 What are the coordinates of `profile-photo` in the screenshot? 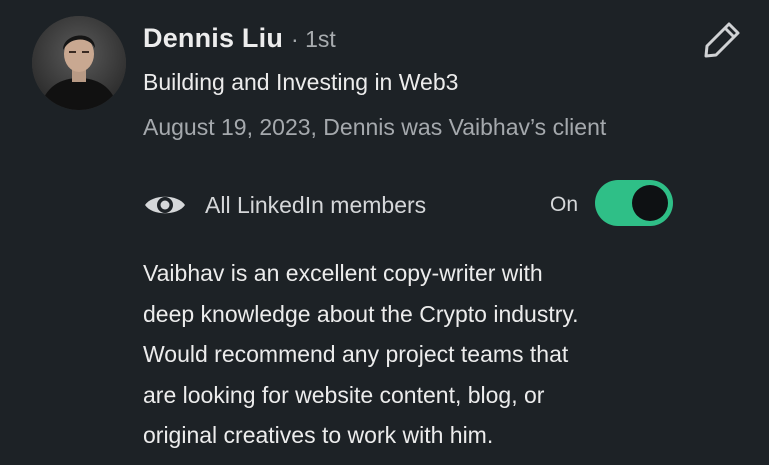 It's located at (79, 63).